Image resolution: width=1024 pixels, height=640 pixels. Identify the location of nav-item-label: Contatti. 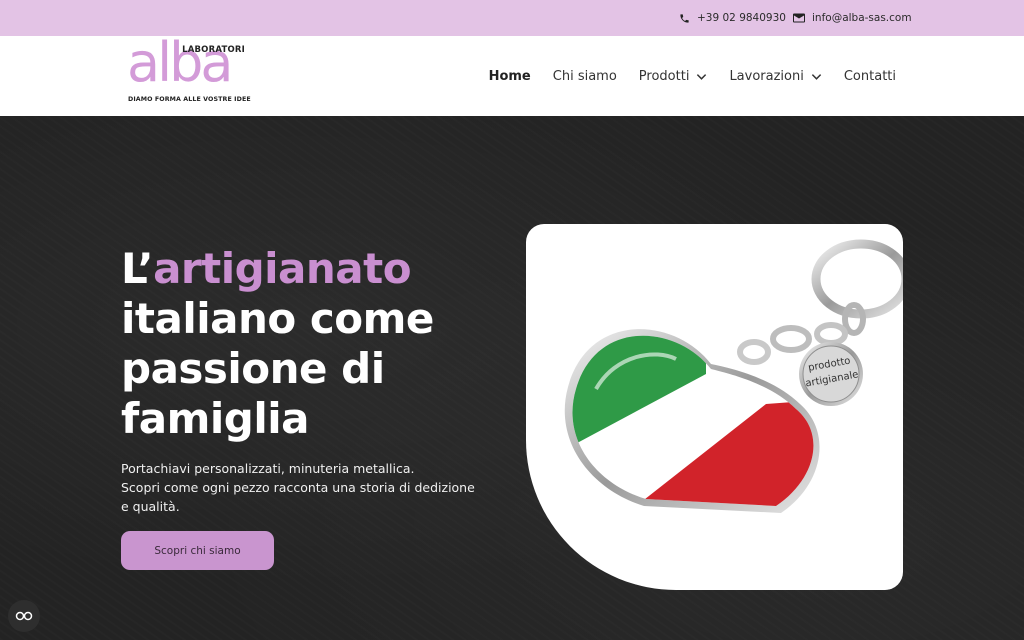
(869, 76).